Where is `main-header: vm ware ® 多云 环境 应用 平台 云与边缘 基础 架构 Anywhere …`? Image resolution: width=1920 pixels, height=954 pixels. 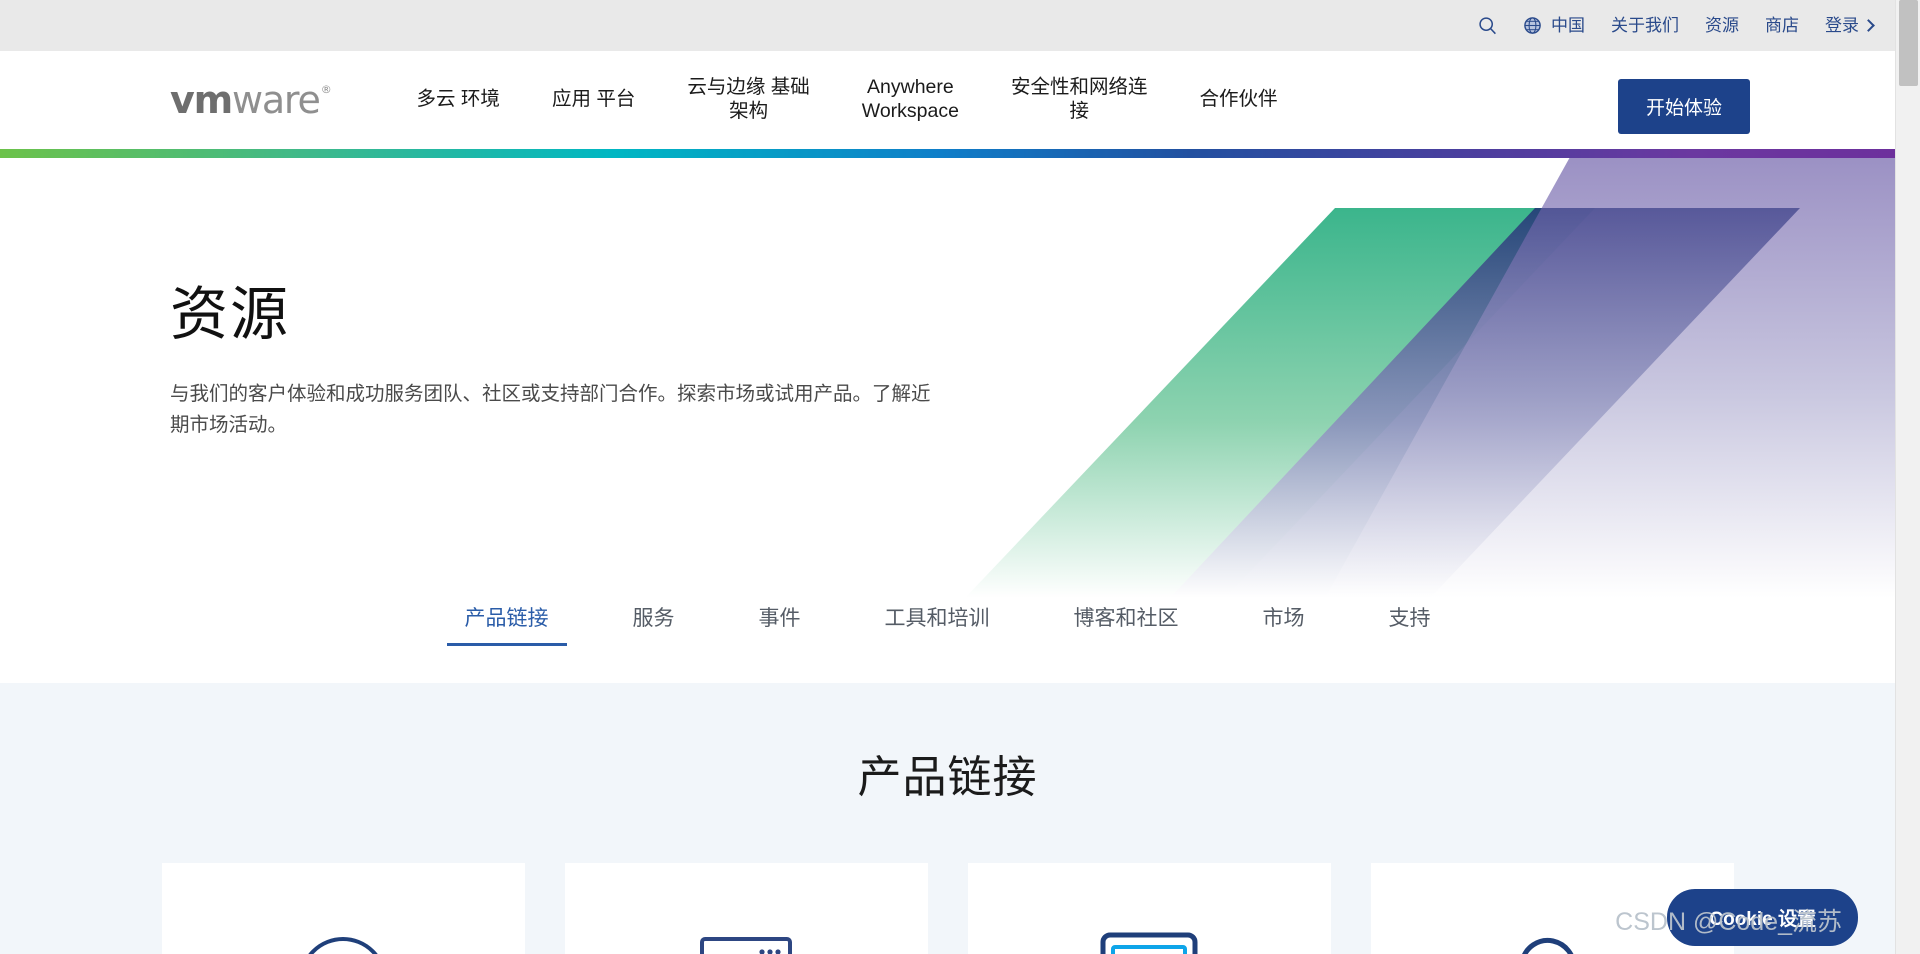
main-header: vm ware ® 多云 环境 应用 平台 云与边缘 基础 架构 Anywhere … is located at coordinates (947, 100).